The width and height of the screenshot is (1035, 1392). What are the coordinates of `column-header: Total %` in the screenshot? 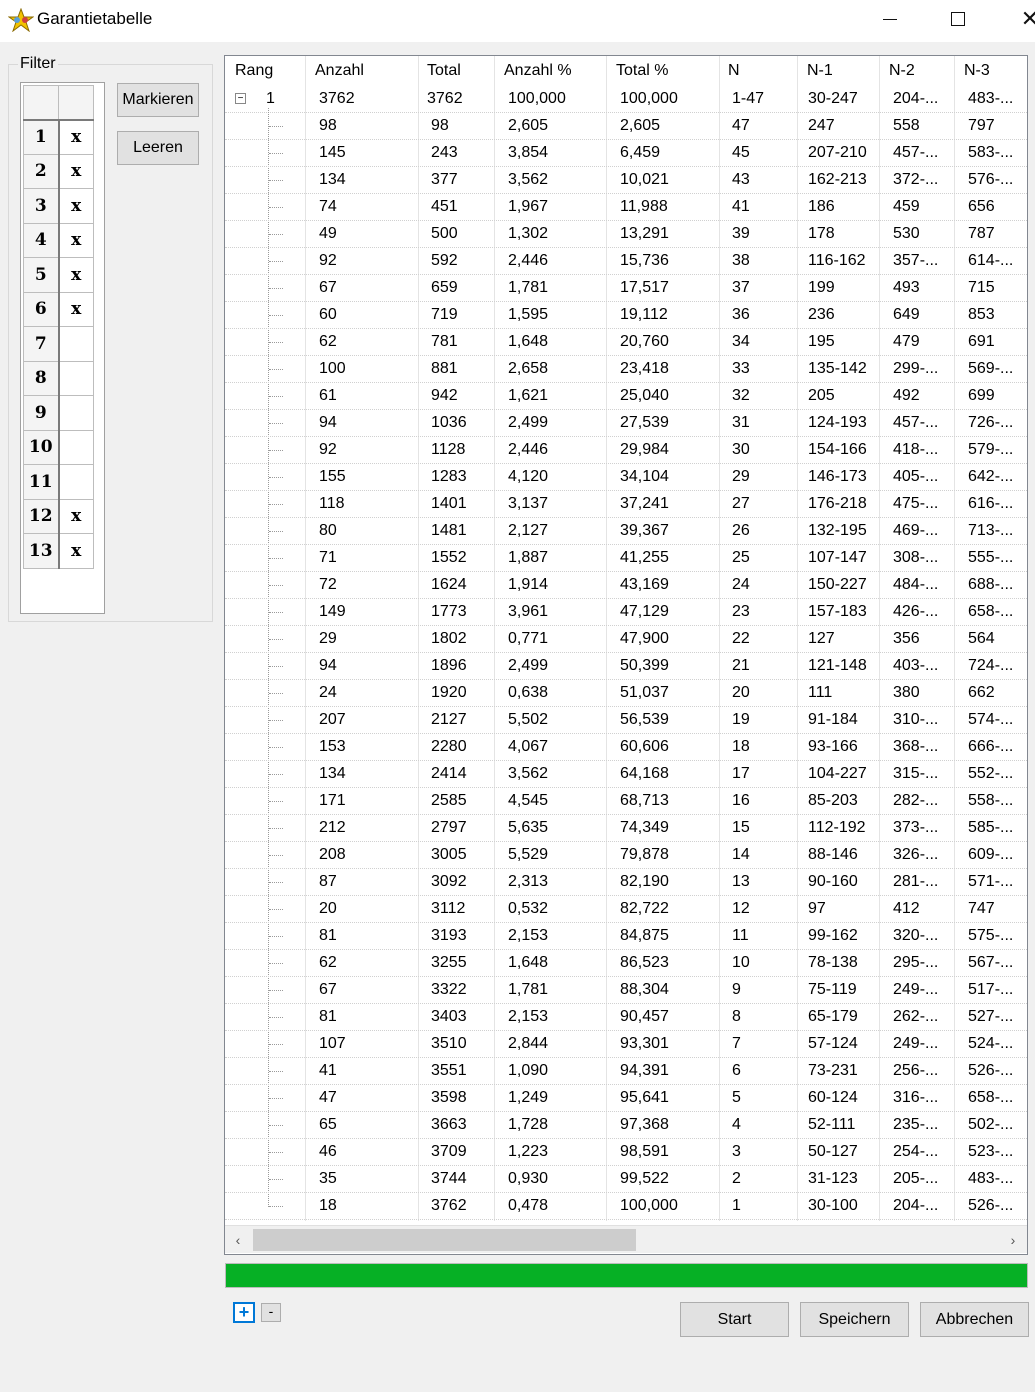 It's located at (642, 71).